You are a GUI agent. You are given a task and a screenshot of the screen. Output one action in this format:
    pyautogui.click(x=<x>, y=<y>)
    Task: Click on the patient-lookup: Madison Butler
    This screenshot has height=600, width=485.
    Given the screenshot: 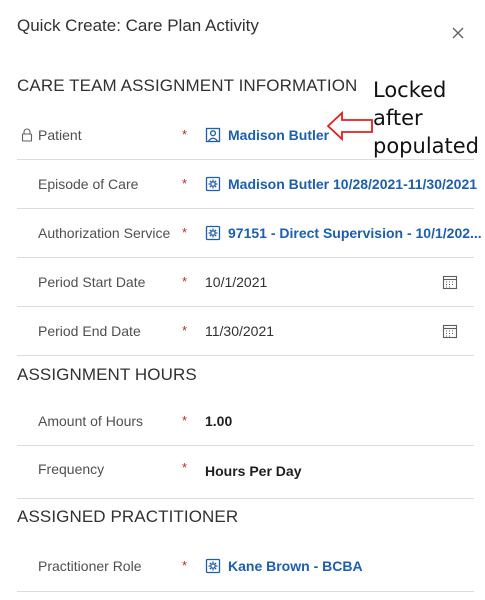 What is the action you would take?
    pyautogui.click(x=267, y=135)
    